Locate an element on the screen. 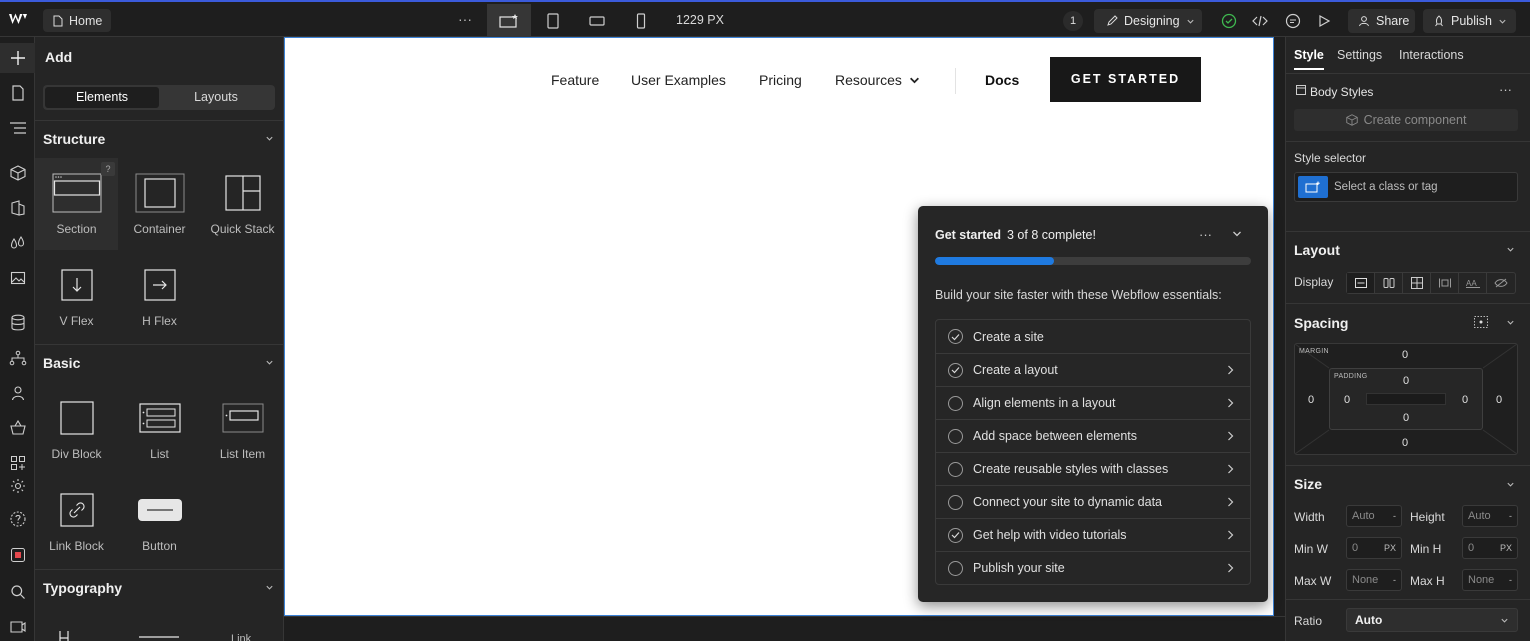 The width and height of the screenshot is (1530, 641). tab-settings: Settings is located at coordinates (1359, 55).